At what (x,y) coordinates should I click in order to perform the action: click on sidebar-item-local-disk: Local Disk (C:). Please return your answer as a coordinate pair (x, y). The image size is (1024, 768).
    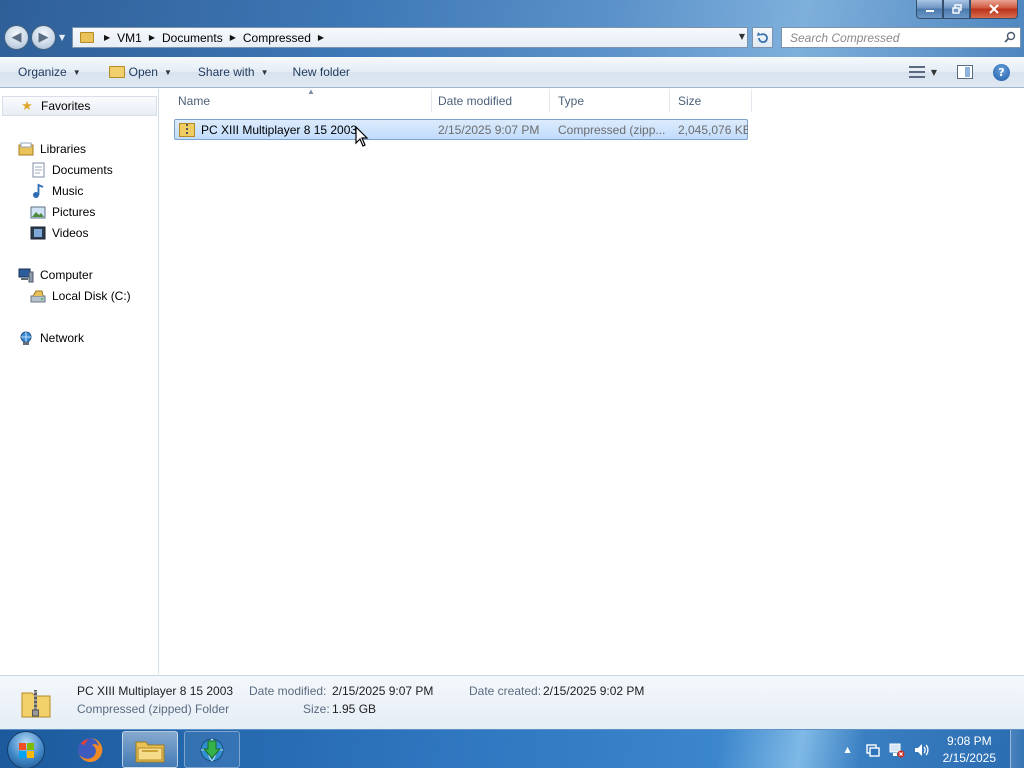
    Looking at the image, I should click on (80, 296).